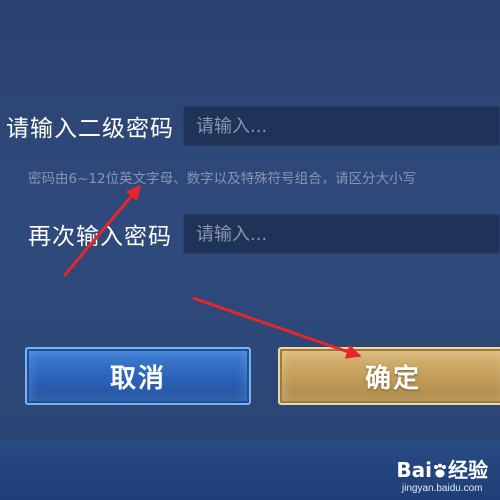 Image resolution: width=500 pixels, height=500 pixels. I want to click on confirm-password-field-box, so click(341, 234).